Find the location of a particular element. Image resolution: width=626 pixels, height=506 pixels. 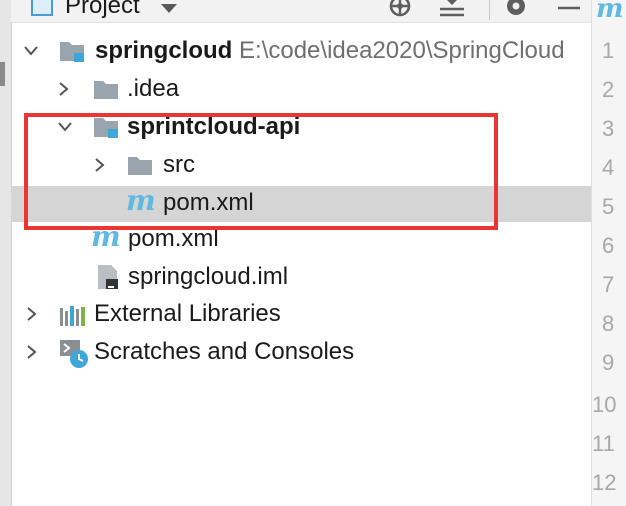

line-number: 3 is located at coordinates (608, 128).